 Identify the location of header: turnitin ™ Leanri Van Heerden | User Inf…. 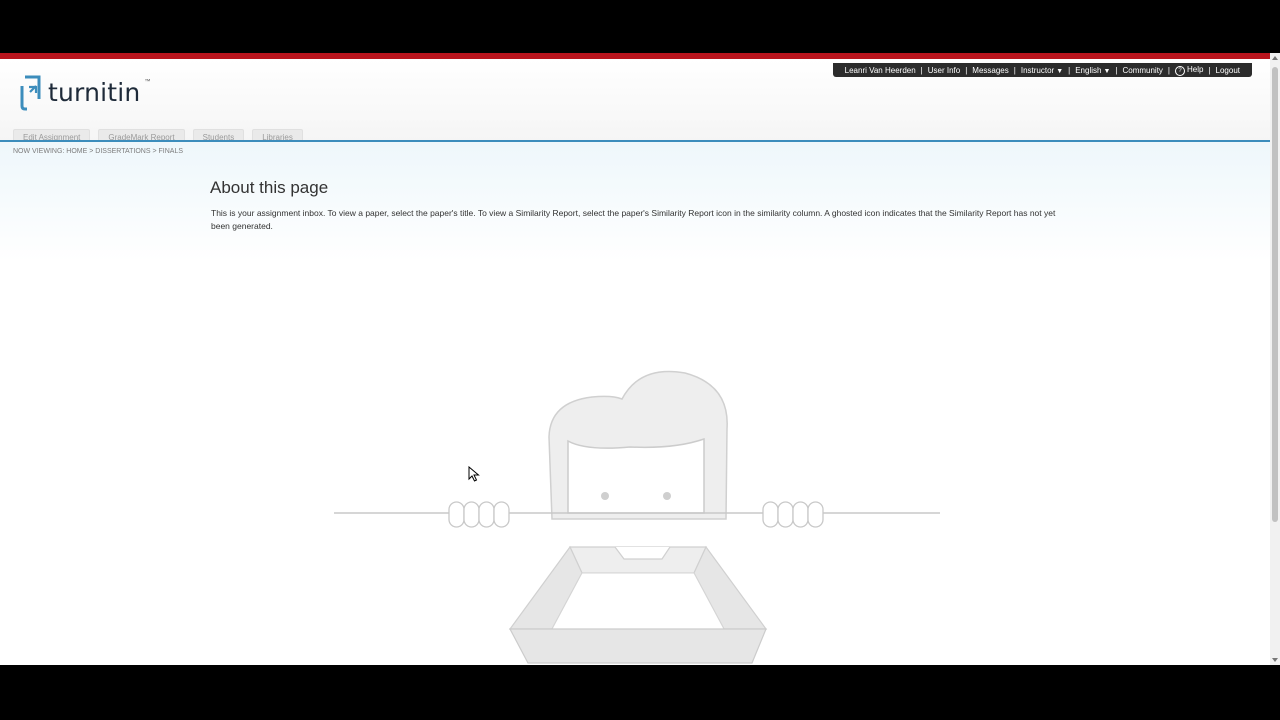
(635, 103).